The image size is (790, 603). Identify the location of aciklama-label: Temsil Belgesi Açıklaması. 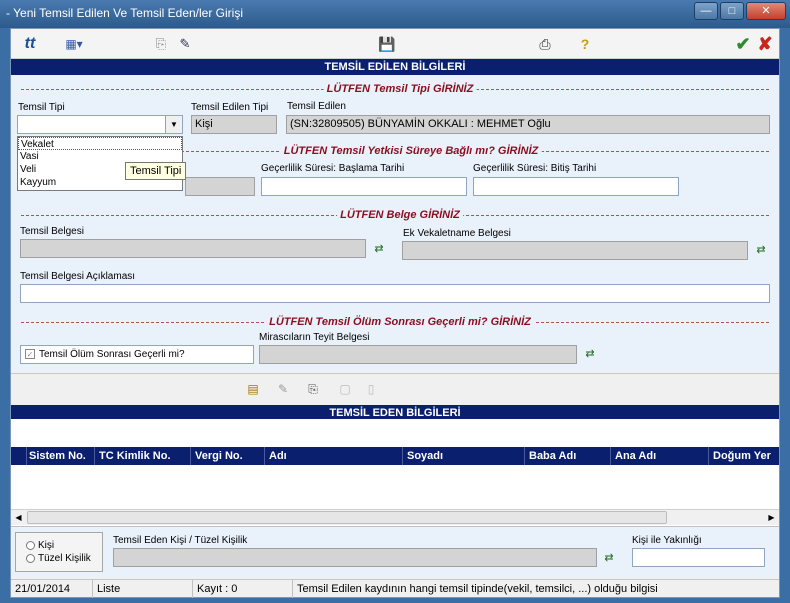
(78, 276).